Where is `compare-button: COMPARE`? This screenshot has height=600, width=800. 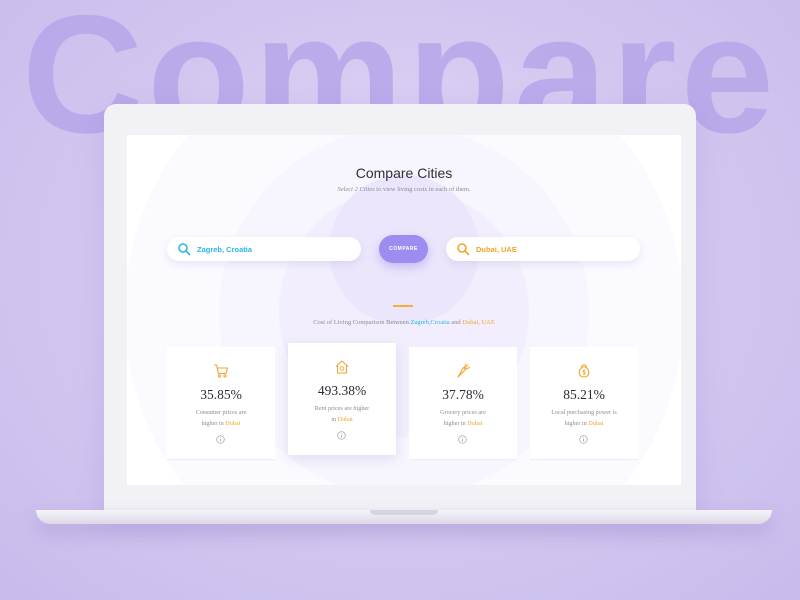
compare-button: COMPARE is located at coordinates (403, 249).